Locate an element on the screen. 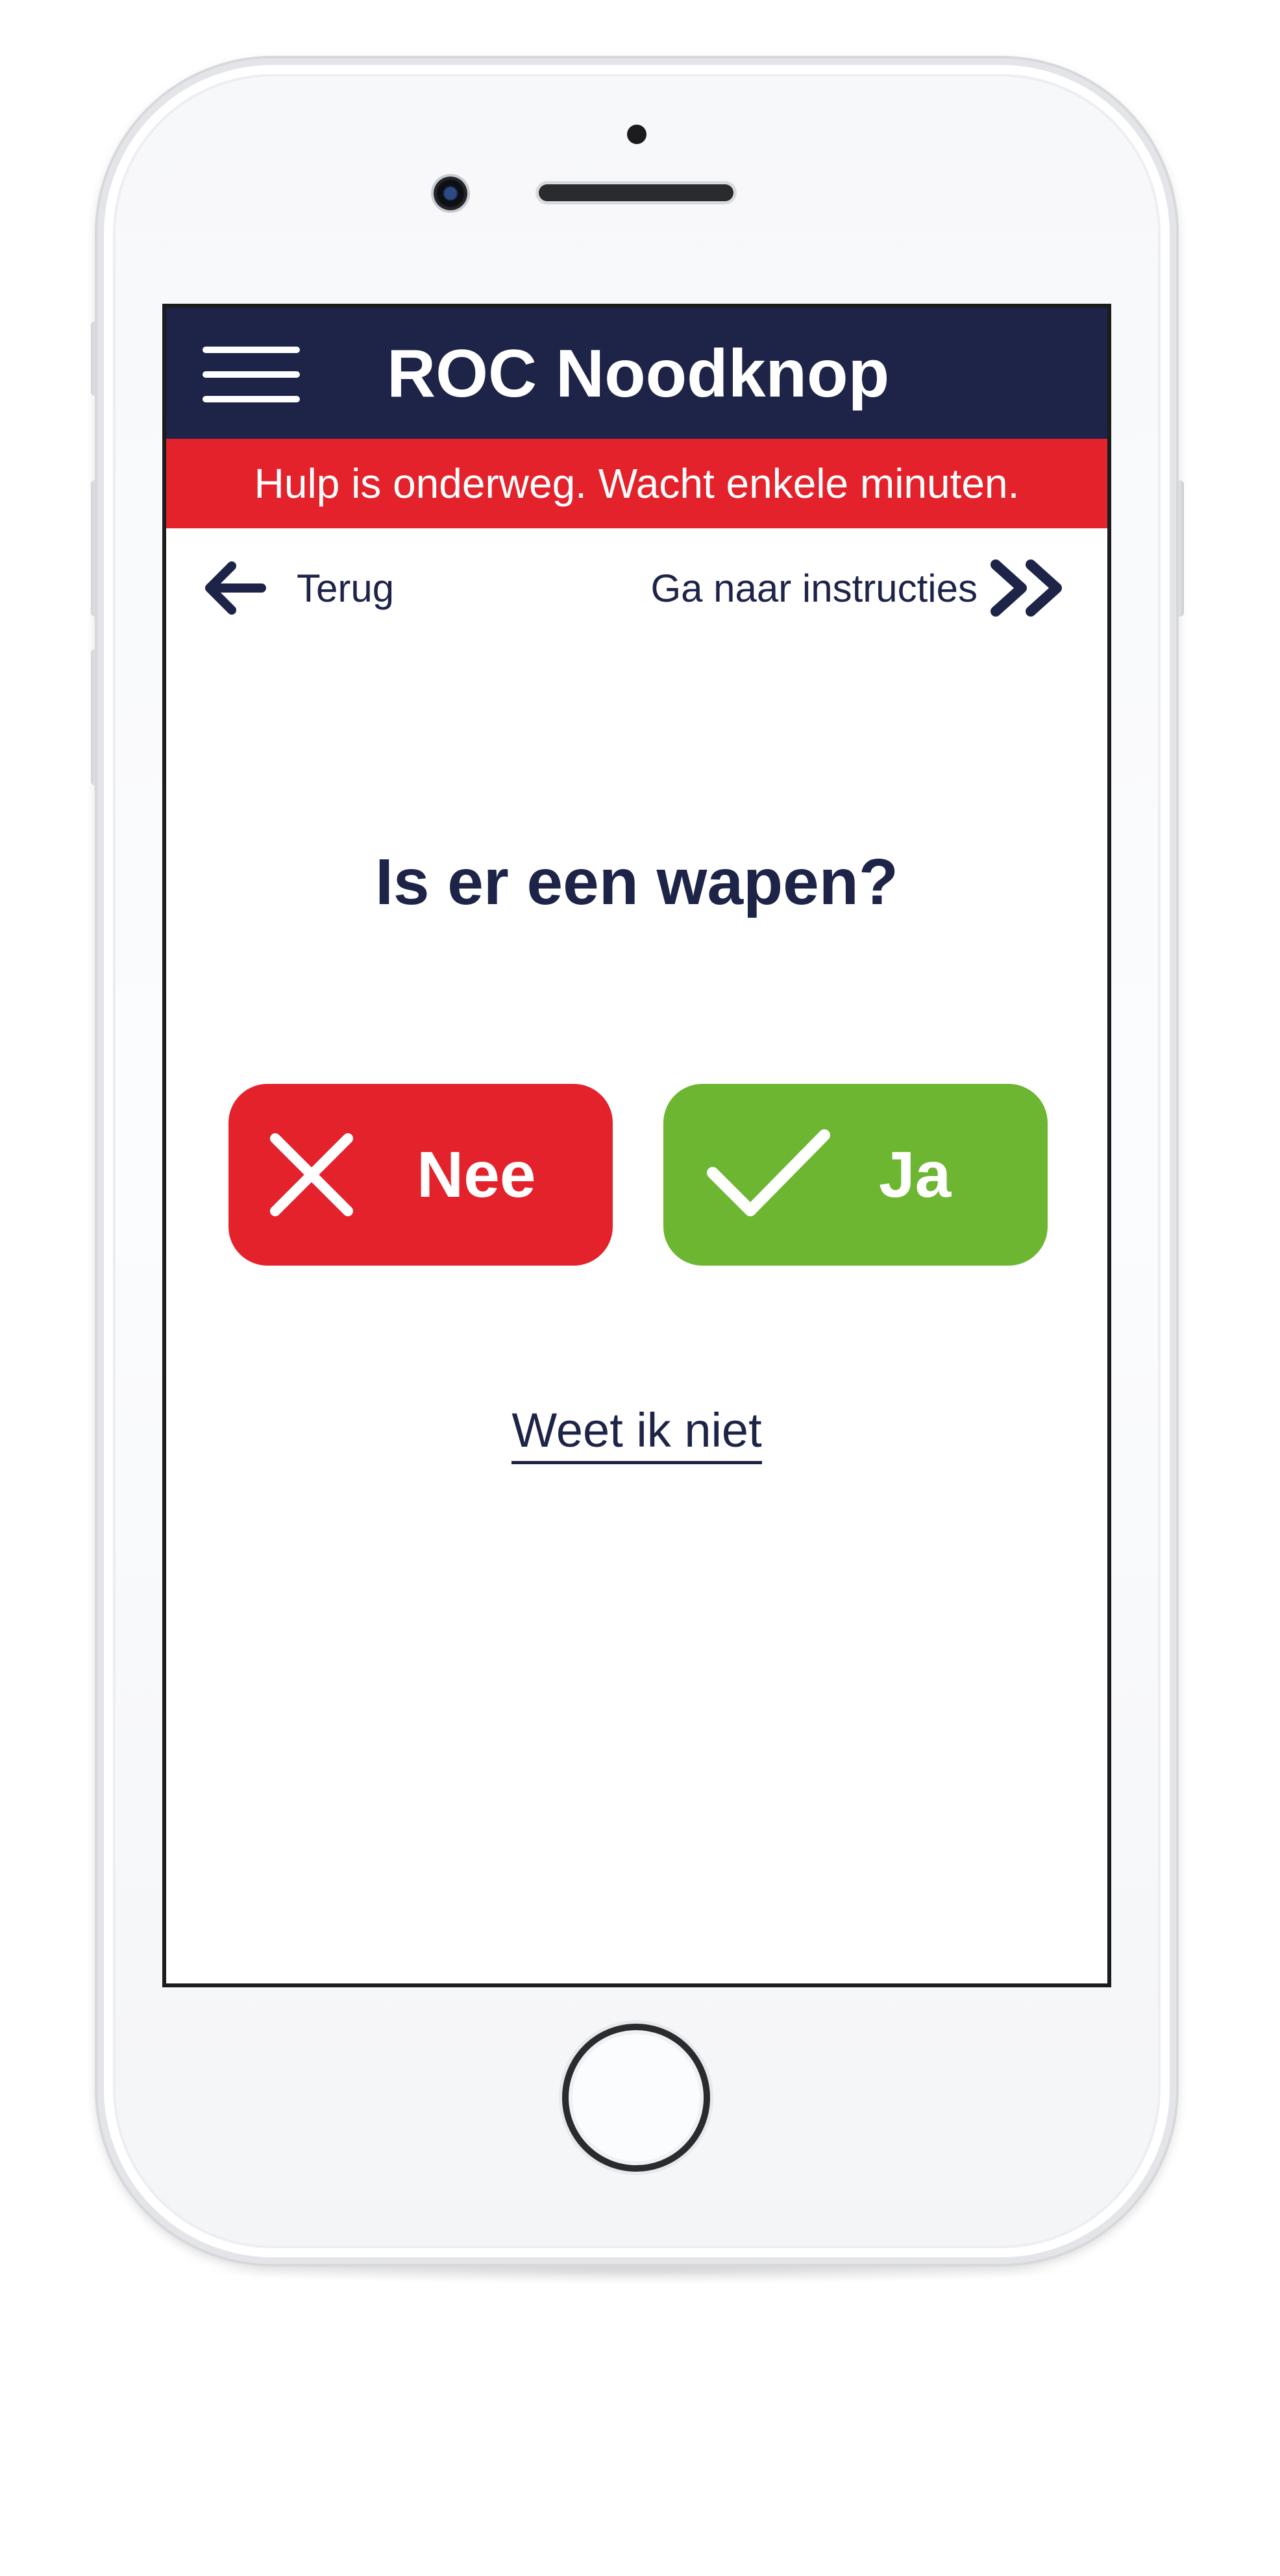 This screenshot has width=1280, height=2576. yes-button: Ja is located at coordinates (855, 1175).